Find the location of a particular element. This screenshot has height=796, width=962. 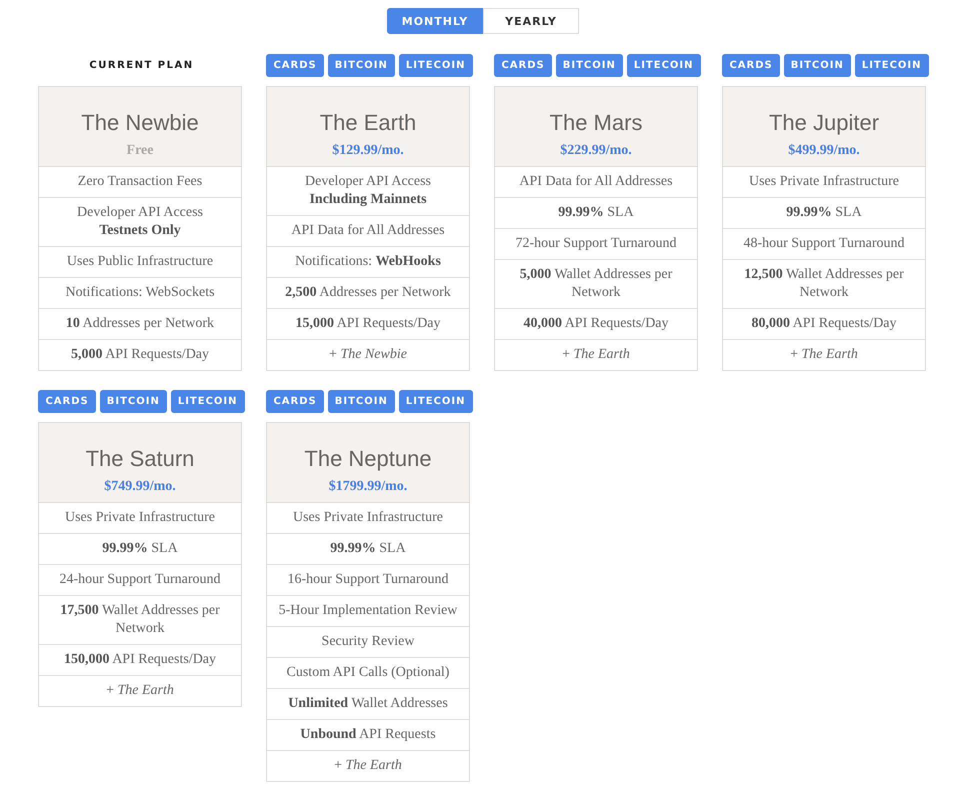

plan-price: Free is located at coordinates (140, 151).